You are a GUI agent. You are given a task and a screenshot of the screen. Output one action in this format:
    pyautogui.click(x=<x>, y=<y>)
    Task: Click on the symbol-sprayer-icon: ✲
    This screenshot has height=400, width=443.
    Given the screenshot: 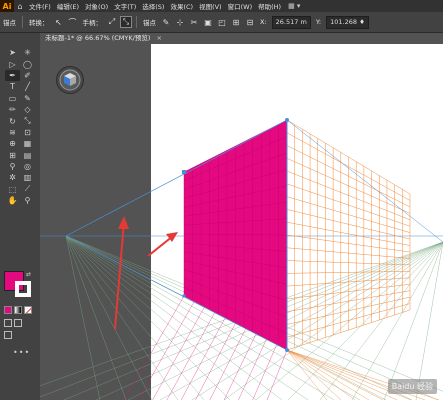 What is the action you would take?
    pyautogui.click(x=12, y=177)
    